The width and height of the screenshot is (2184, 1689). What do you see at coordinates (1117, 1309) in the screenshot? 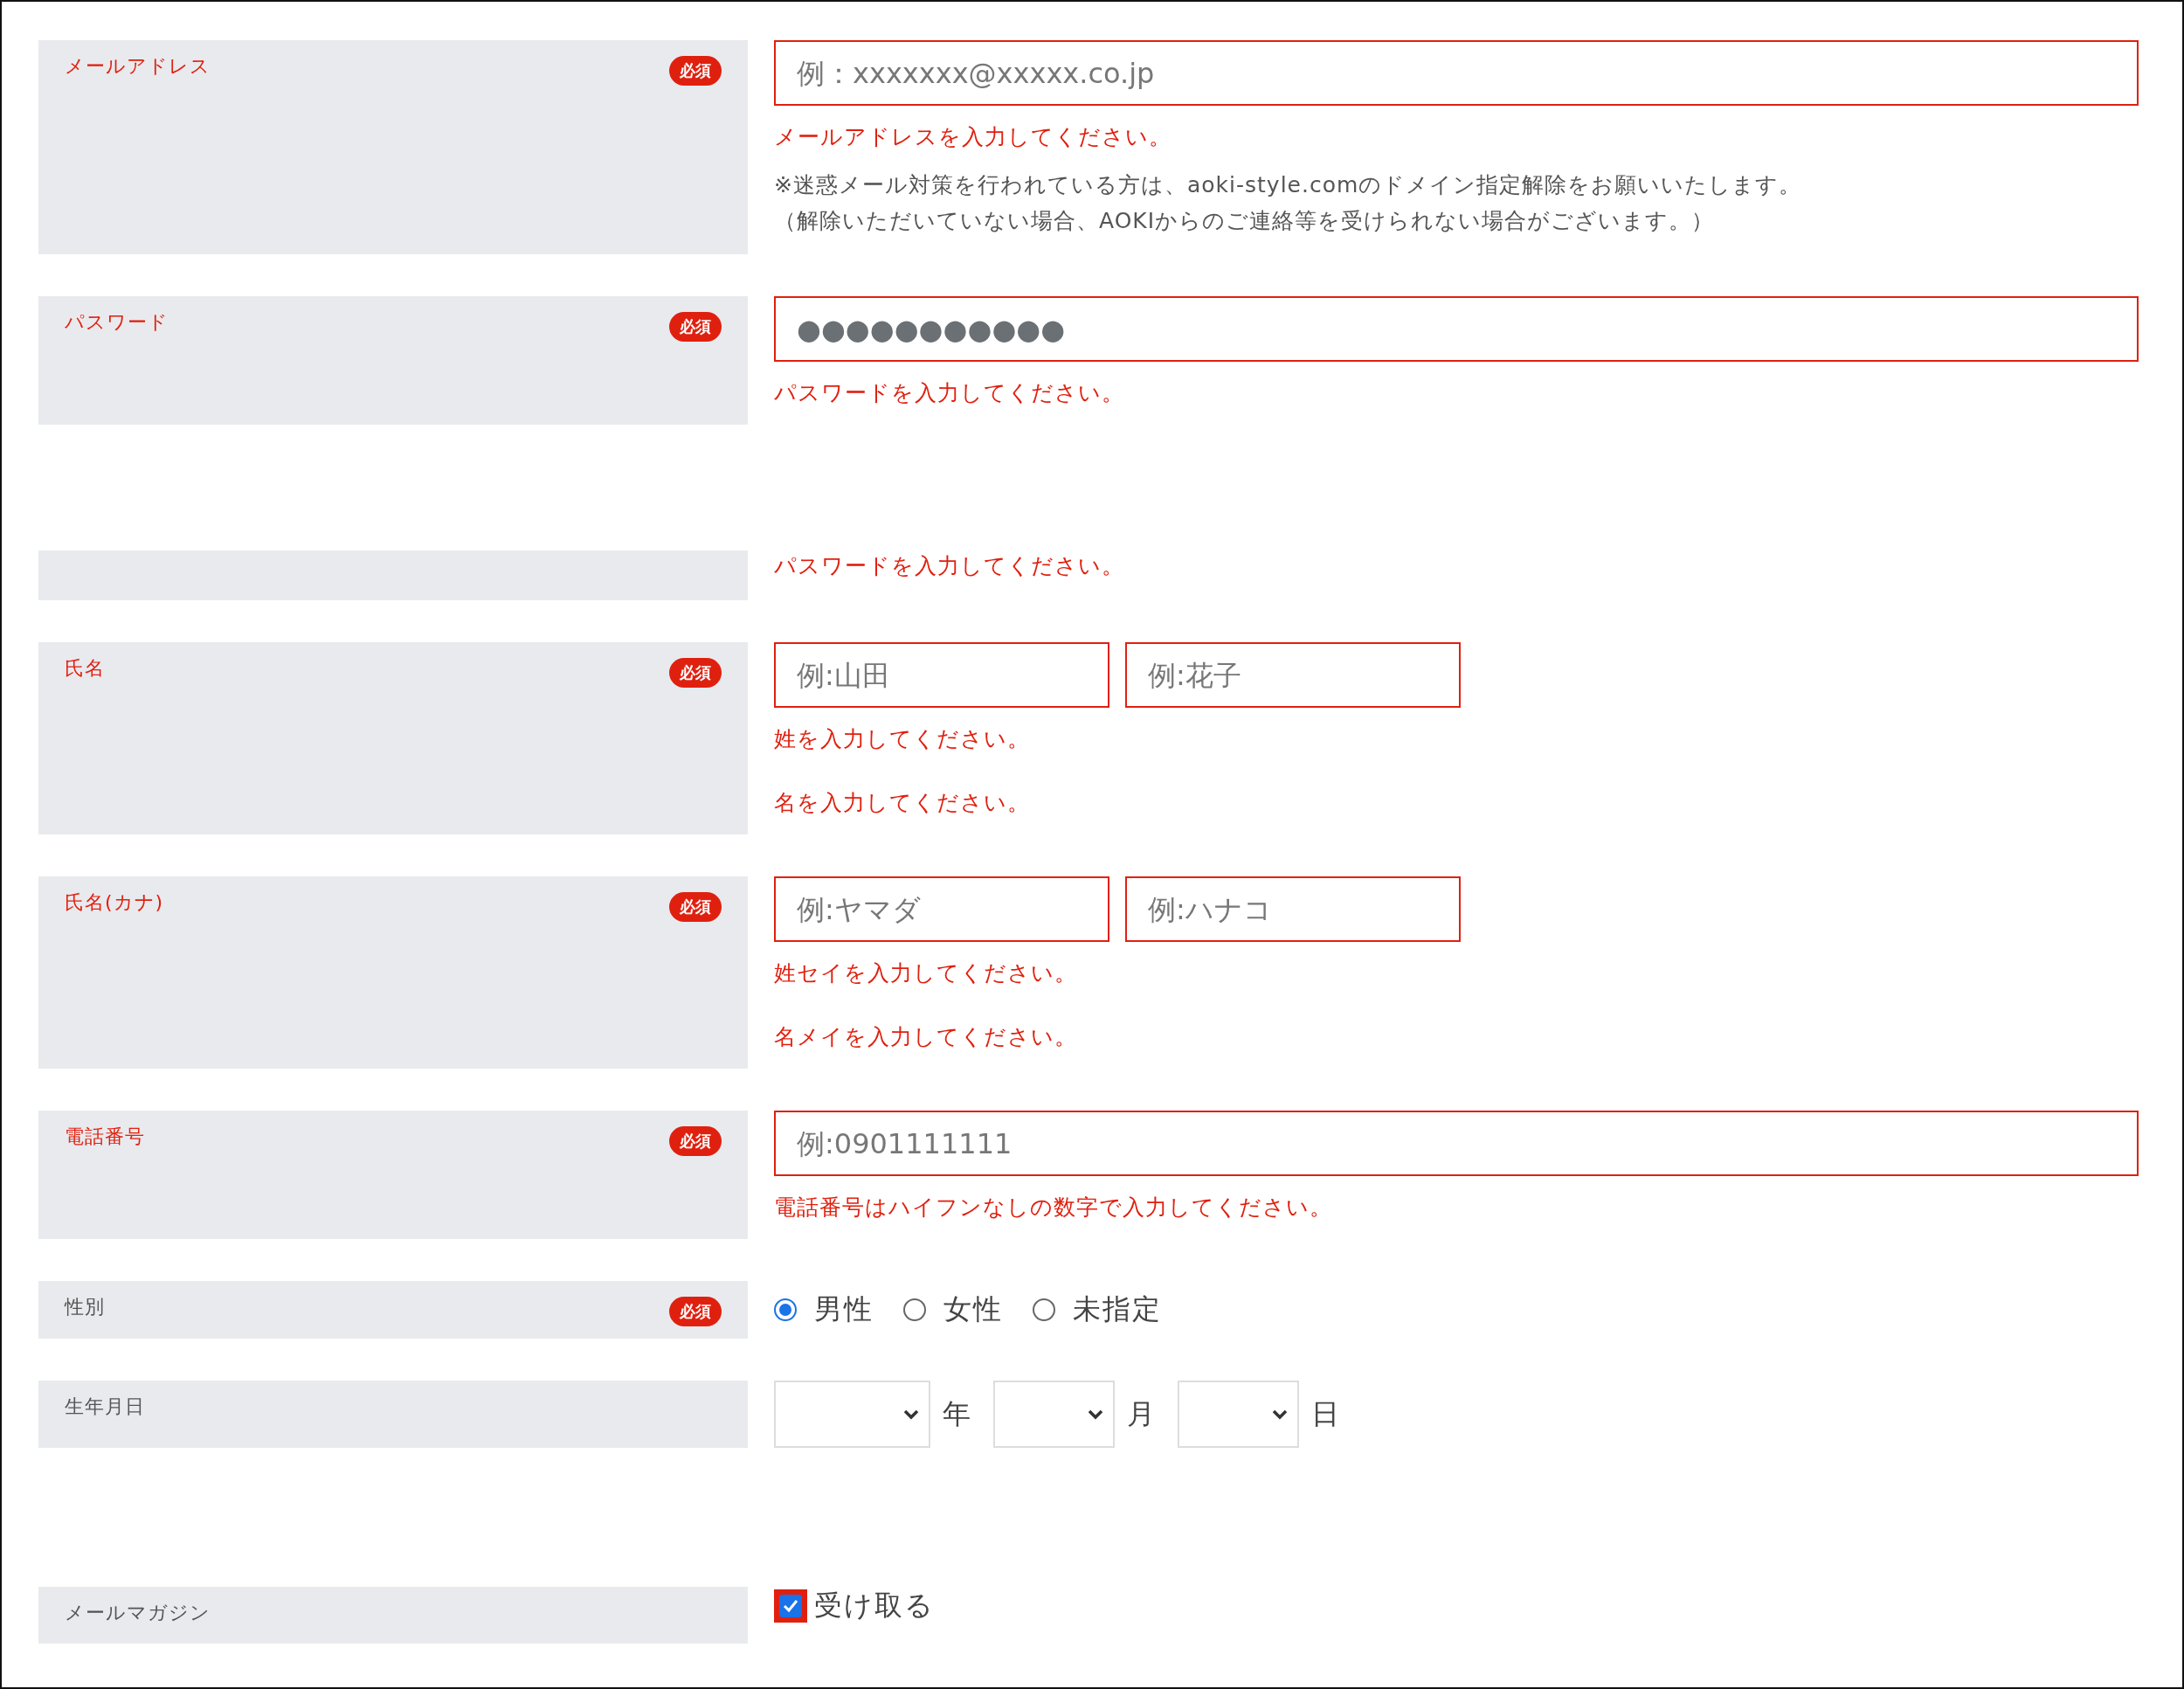
I see `radio-label: 未指定` at bounding box center [1117, 1309].